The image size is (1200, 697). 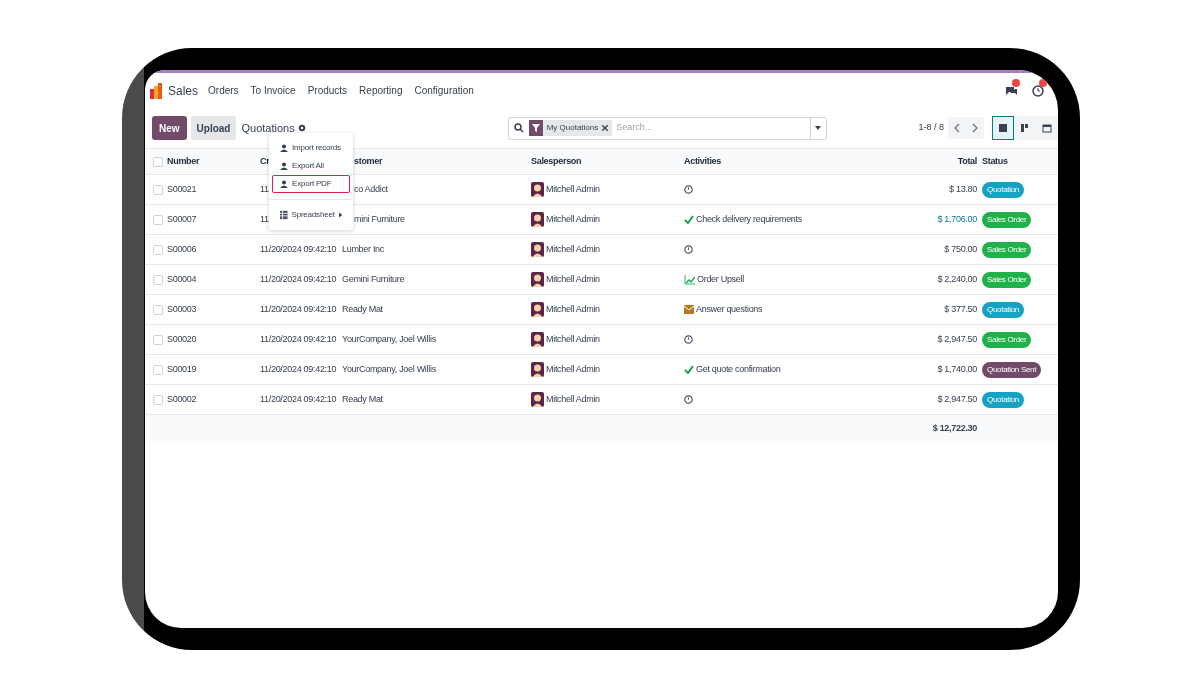 I want to click on app-name: Sales, so click(x=183, y=90).